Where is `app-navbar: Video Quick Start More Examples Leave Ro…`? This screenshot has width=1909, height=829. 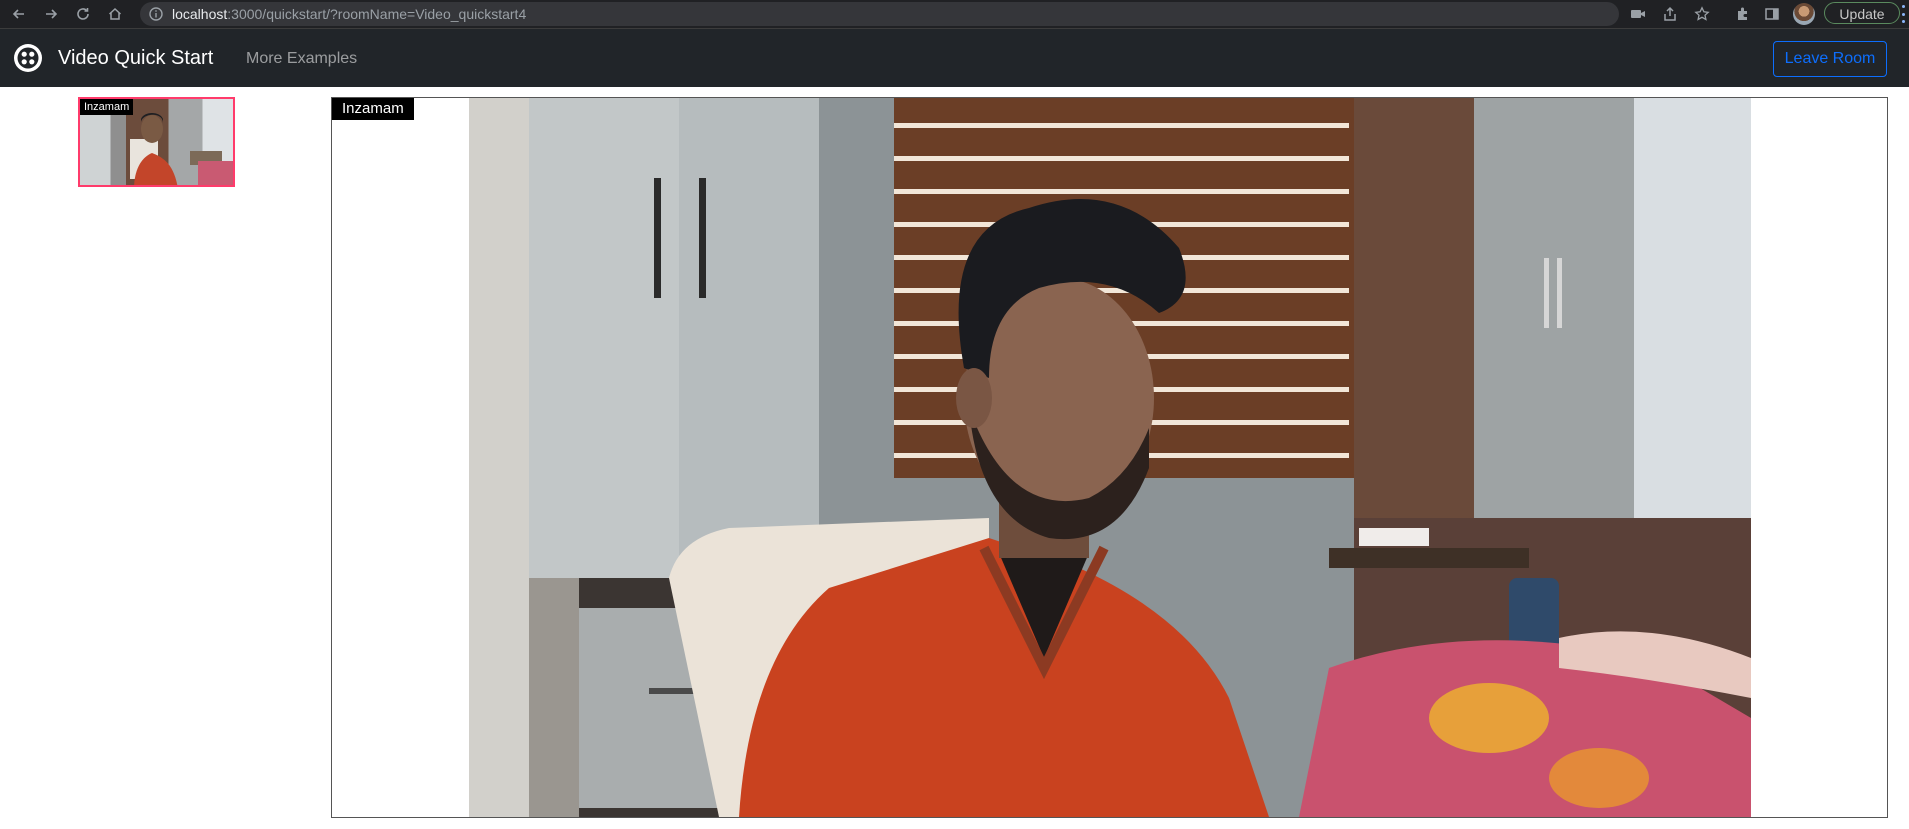
app-navbar: Video Quick Start More Examples Leave Ro… is located at coordinates (954, 58).